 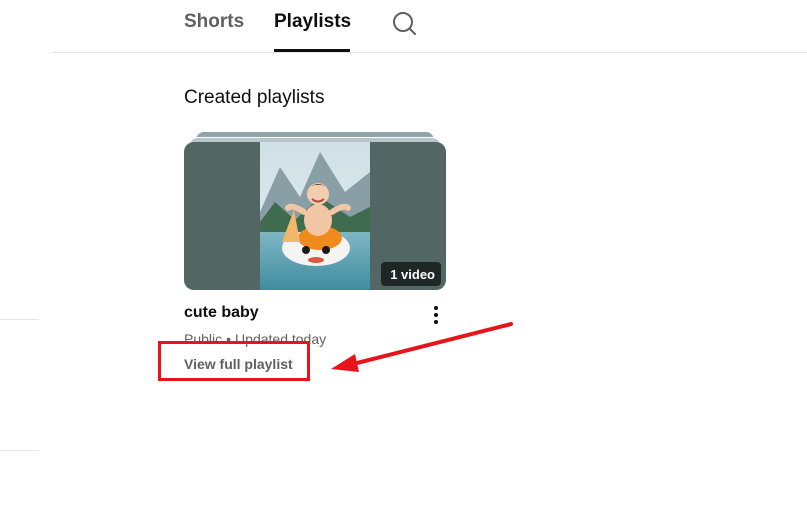 I want to click on tab-divider, so click(x=429, y=52).